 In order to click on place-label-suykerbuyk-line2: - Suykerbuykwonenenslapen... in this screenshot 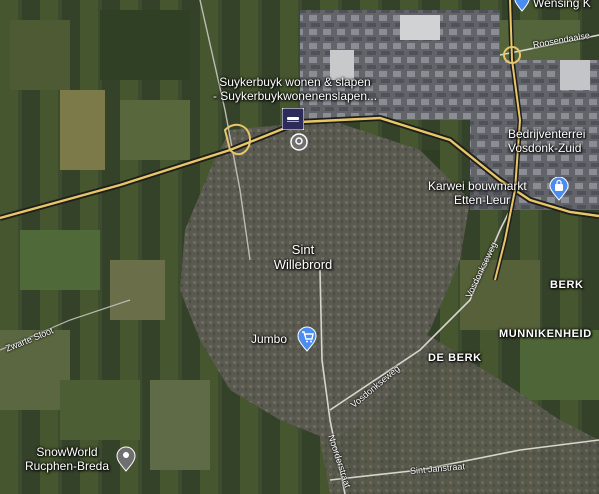, I will do `click(295, 96)`.